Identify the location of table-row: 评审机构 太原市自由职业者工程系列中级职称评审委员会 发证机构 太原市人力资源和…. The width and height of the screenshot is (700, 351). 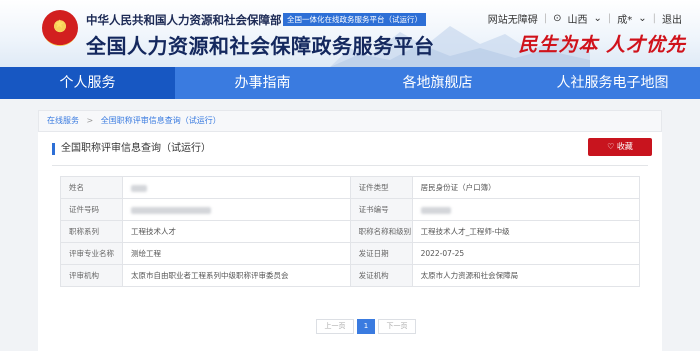
(350, 275).